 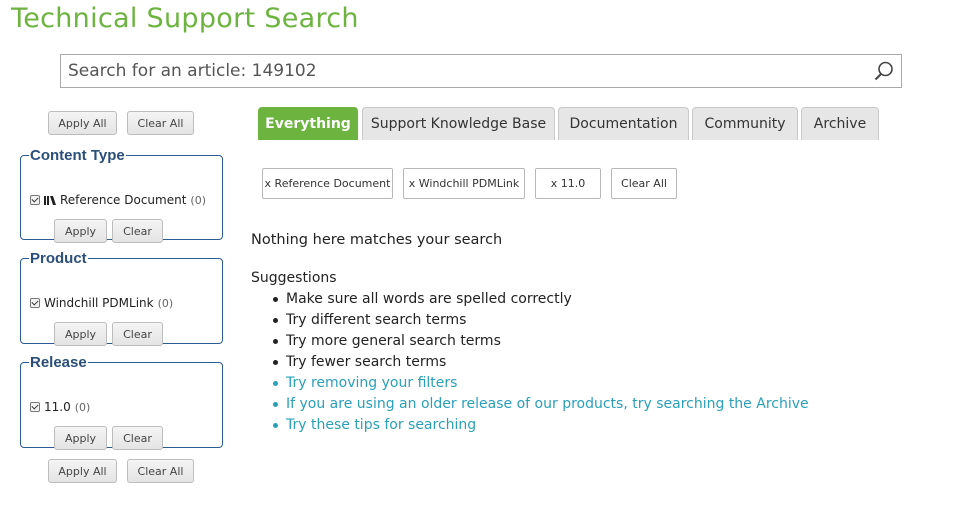 I want to click on facet-option-label: 11.0, so click(x=57, y=407).